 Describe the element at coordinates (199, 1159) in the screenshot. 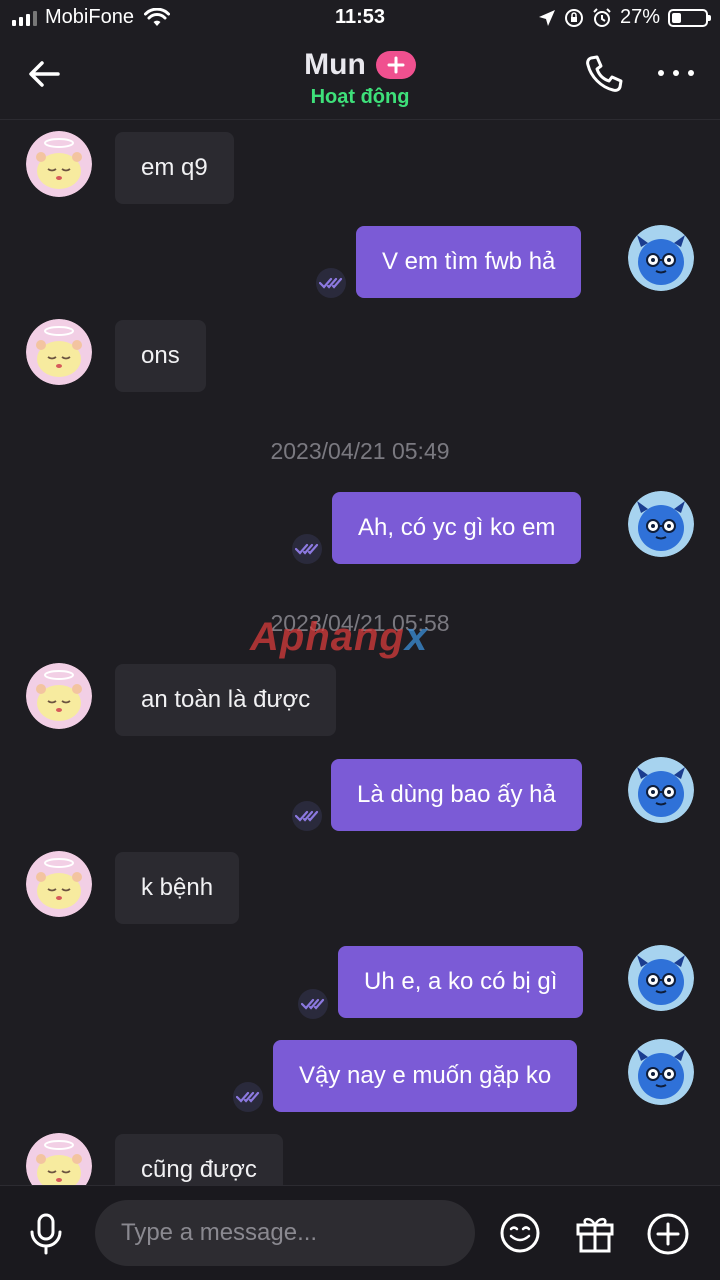

I see `incoming-message: cũng được` at that location.